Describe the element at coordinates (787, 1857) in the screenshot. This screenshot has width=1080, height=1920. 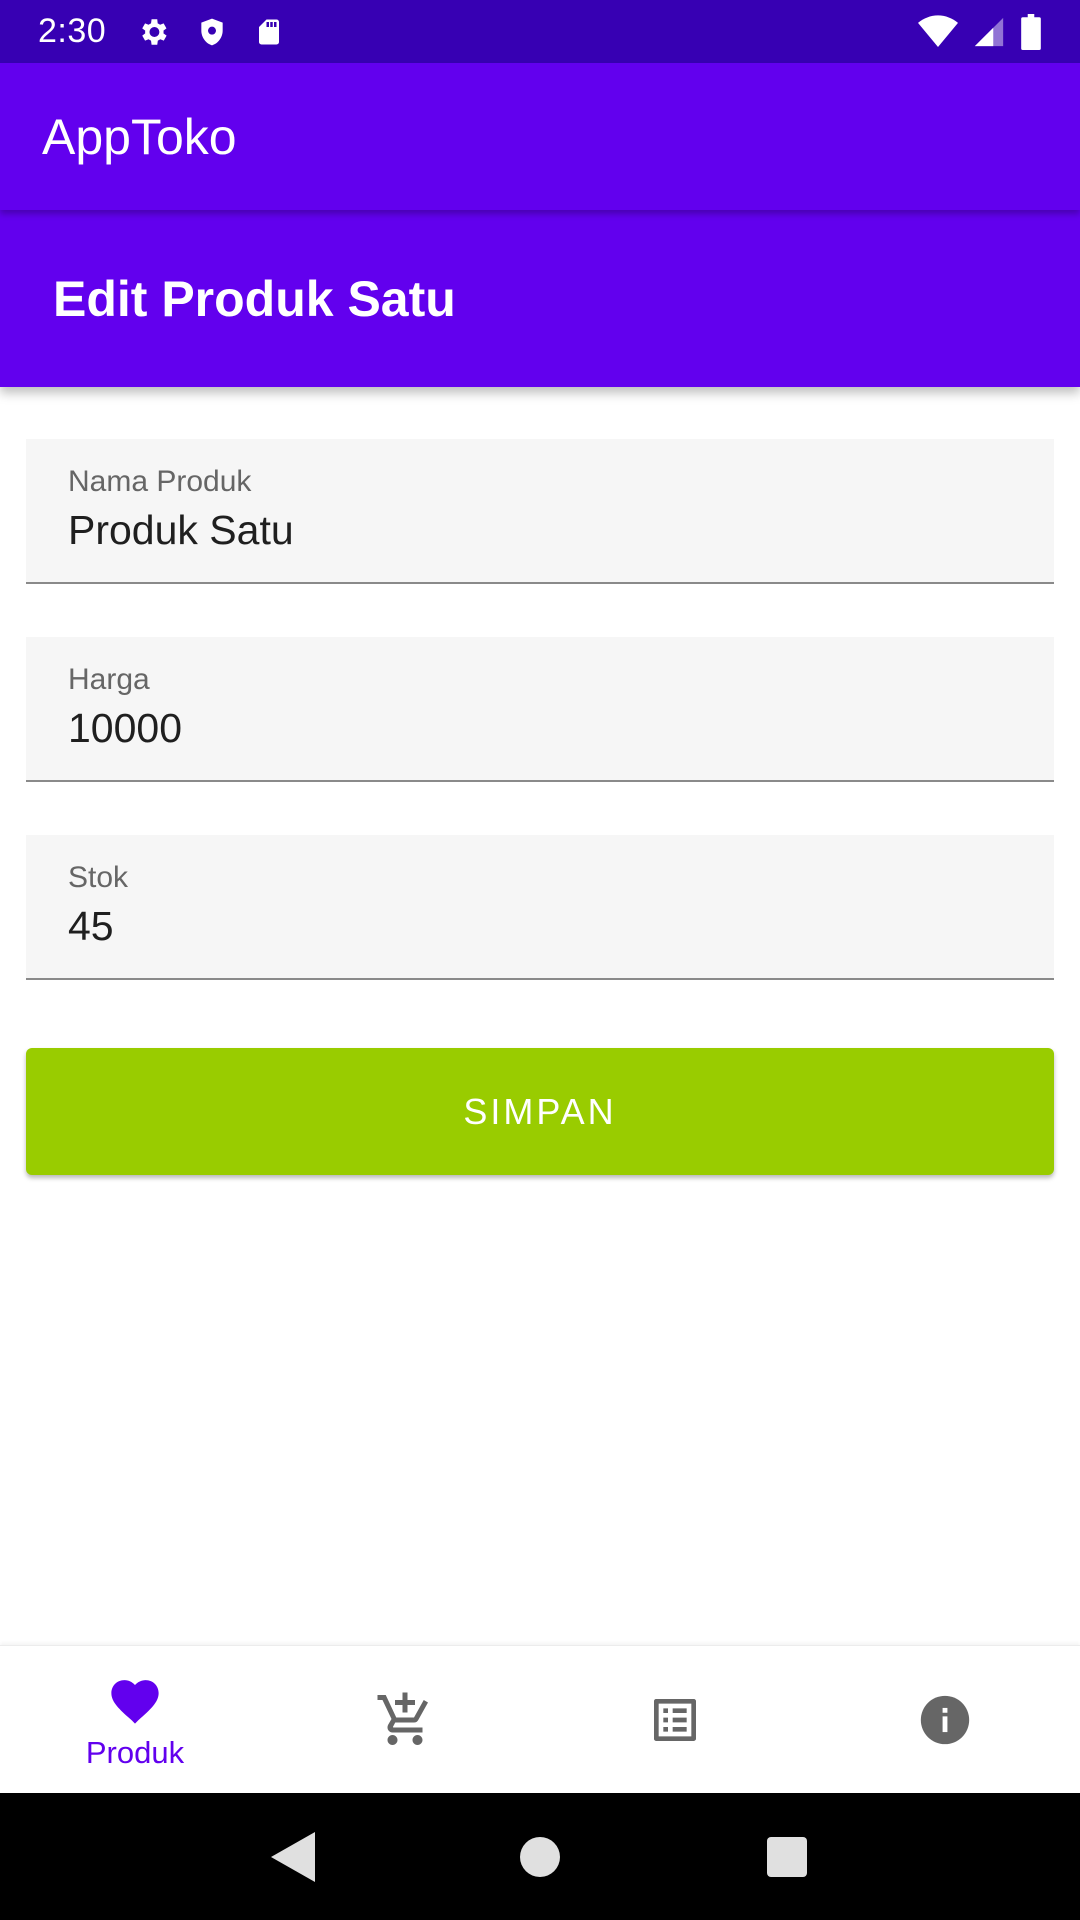
I see `recents-icon` at that location.